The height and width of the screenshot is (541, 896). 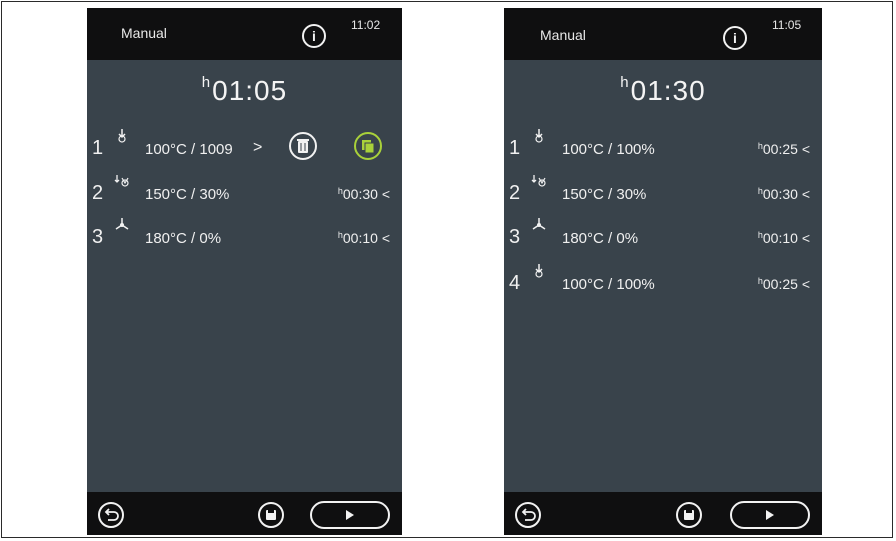 What do you see at coordinates (368, 146) in the screenshot?
I see `copy-icon` at bounding box center [368, 146].